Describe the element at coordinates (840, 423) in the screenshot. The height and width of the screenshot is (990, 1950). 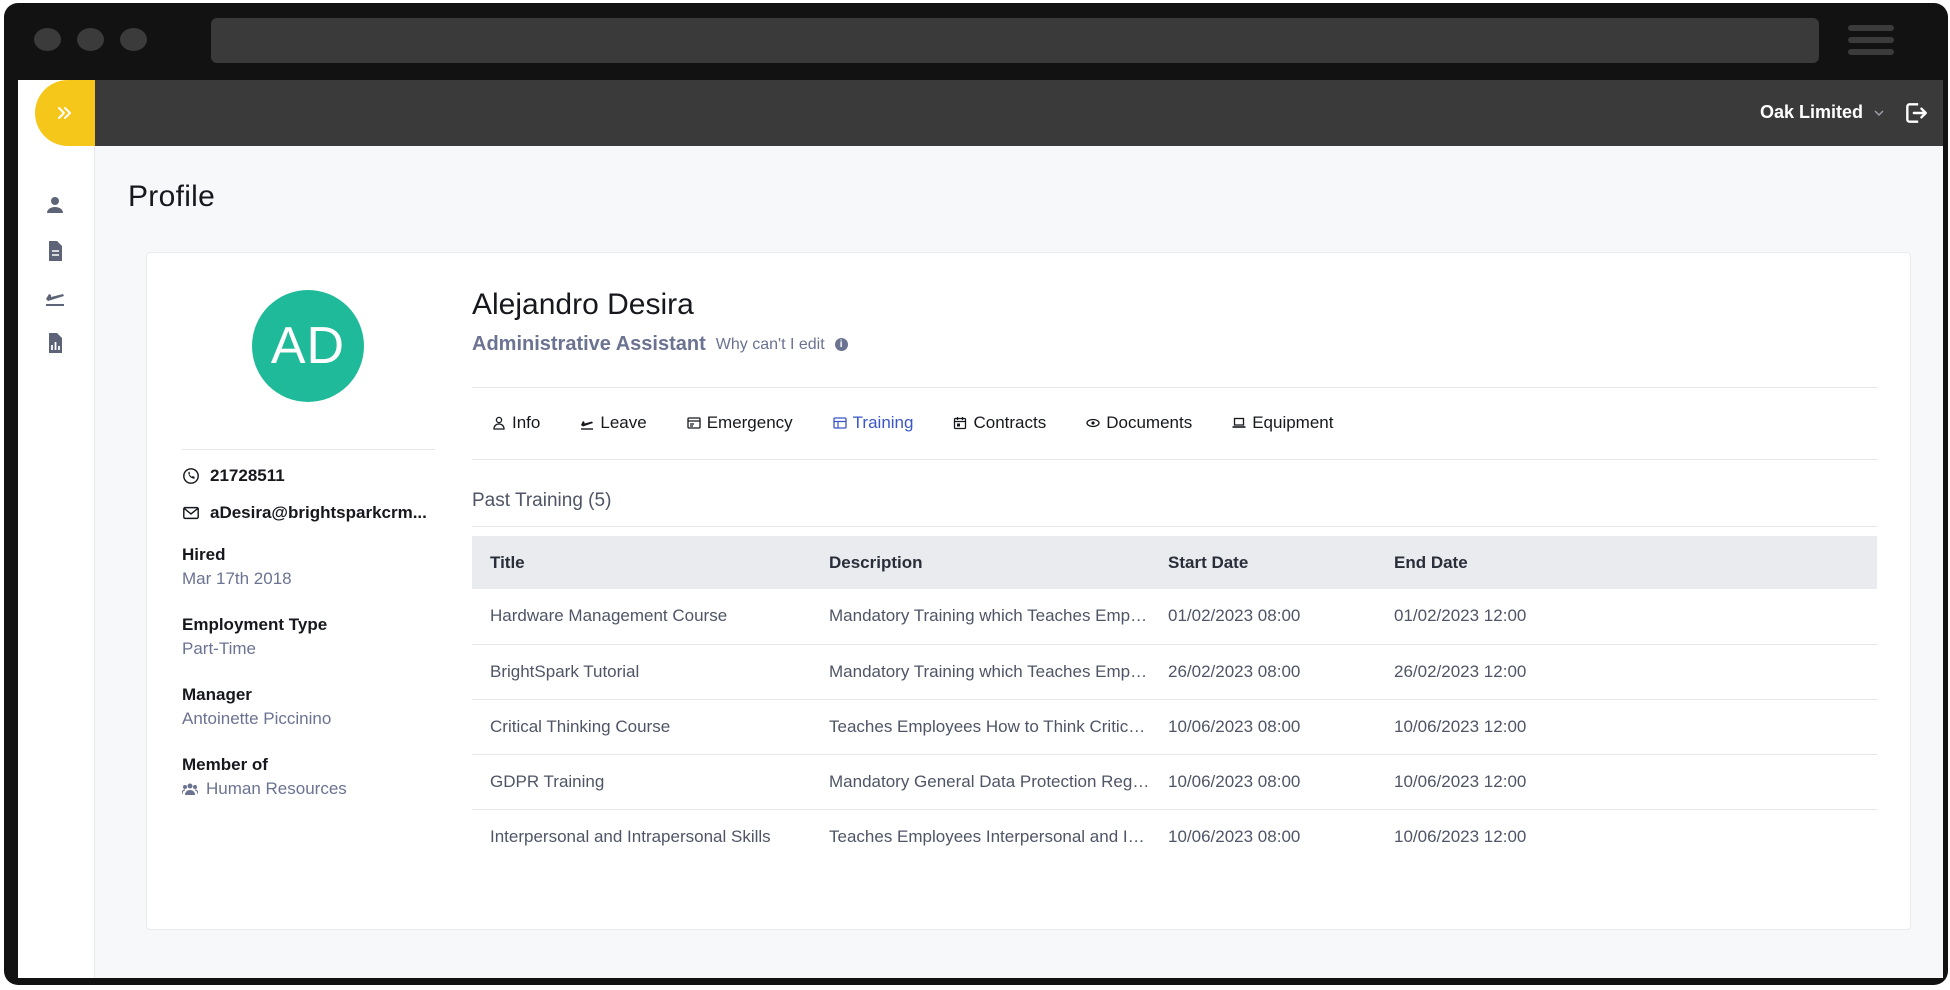
I see `table-icon` at that location.